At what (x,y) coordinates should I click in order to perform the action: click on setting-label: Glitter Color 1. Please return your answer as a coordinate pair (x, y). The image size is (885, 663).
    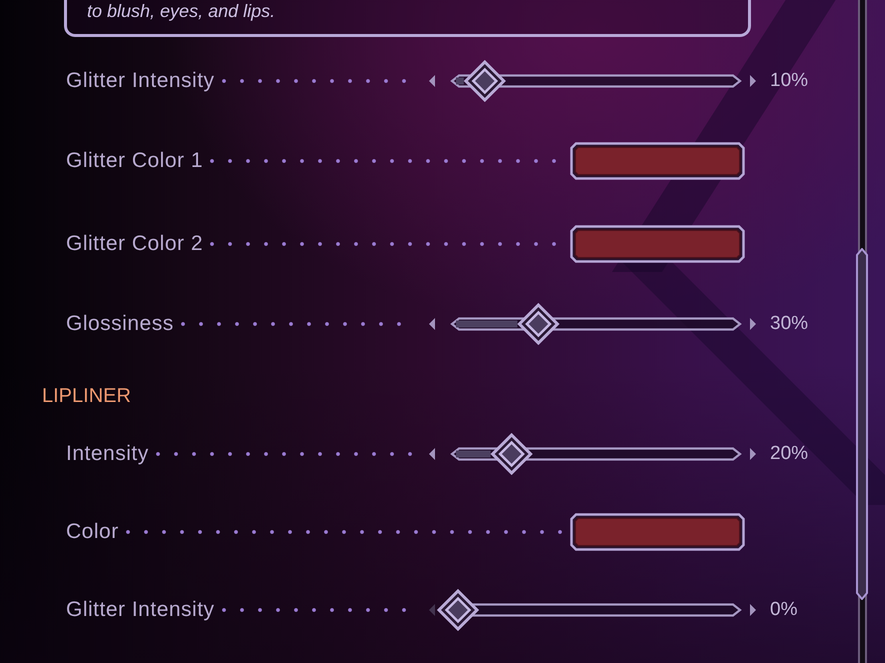
    Looking at the image, I should click on (135, 161).